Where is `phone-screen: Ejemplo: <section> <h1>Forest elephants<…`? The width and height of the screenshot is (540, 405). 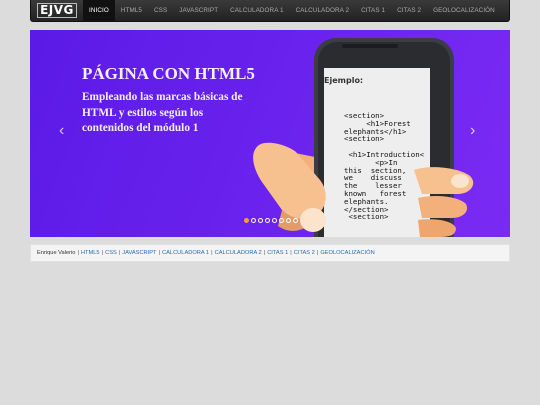 phone-screen: Ejemplo: <section> <h1>Forest elephants<… is located at coordinates (377, 152).